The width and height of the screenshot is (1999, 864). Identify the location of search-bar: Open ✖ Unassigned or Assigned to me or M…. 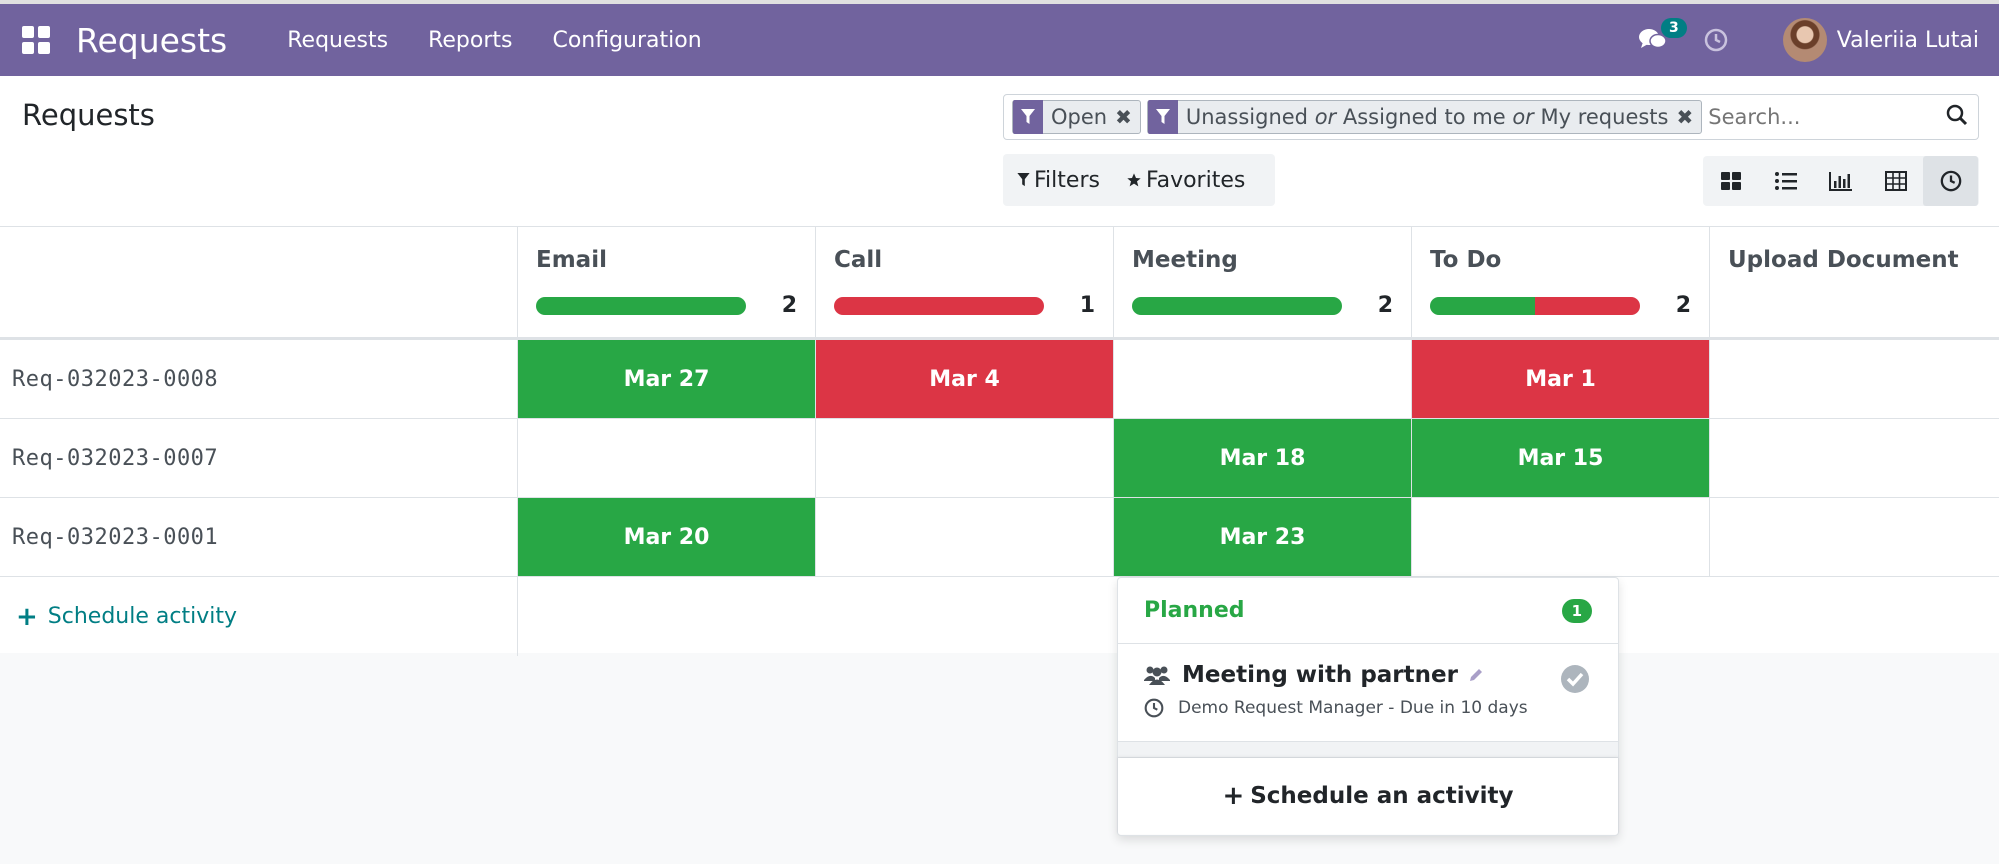
(1491, 117).